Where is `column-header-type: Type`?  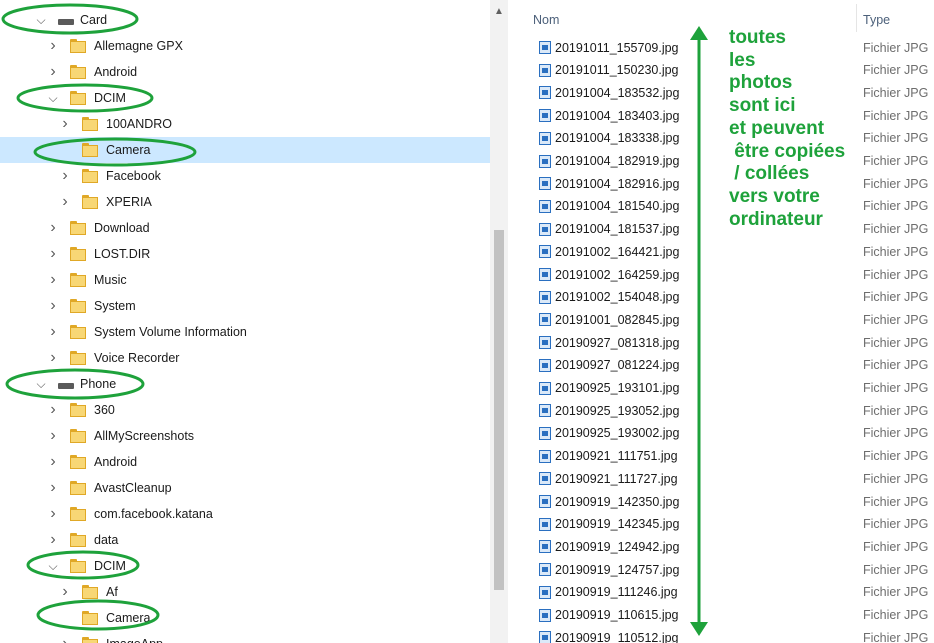 column-header-type: Type is located at coordinates (876, 20).